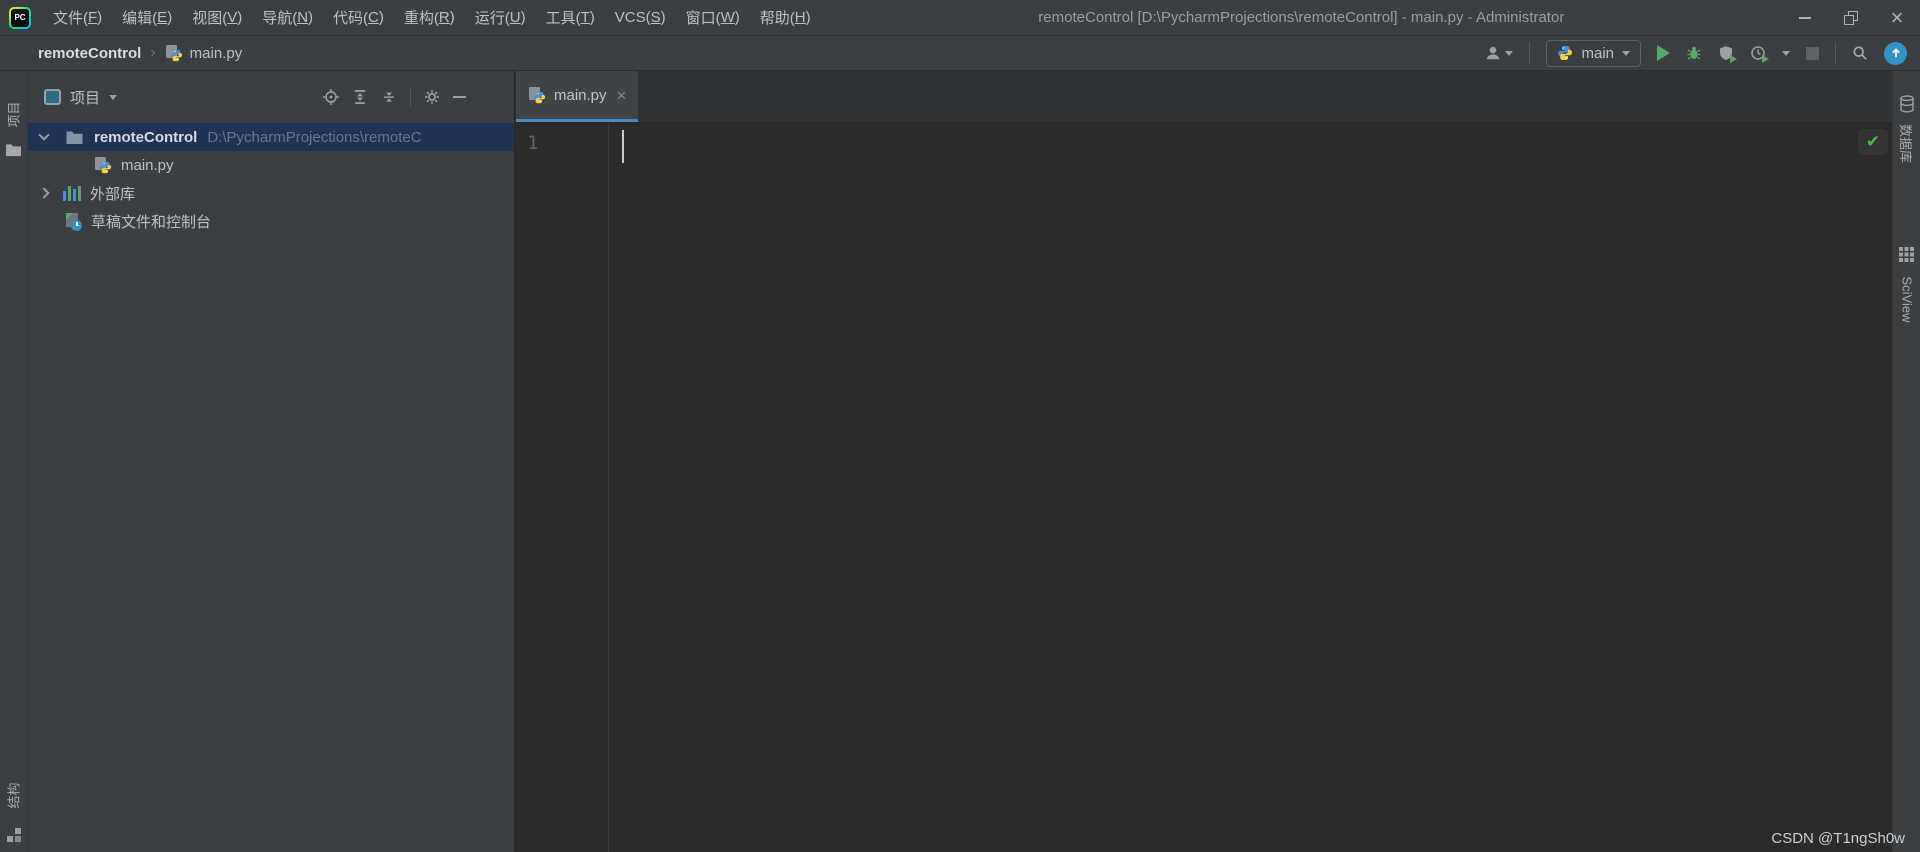  What do you see at coordinates (77, 17) in the screenshot?
I see `menu-file: 文件(F)` at bounding box center [77, 17].